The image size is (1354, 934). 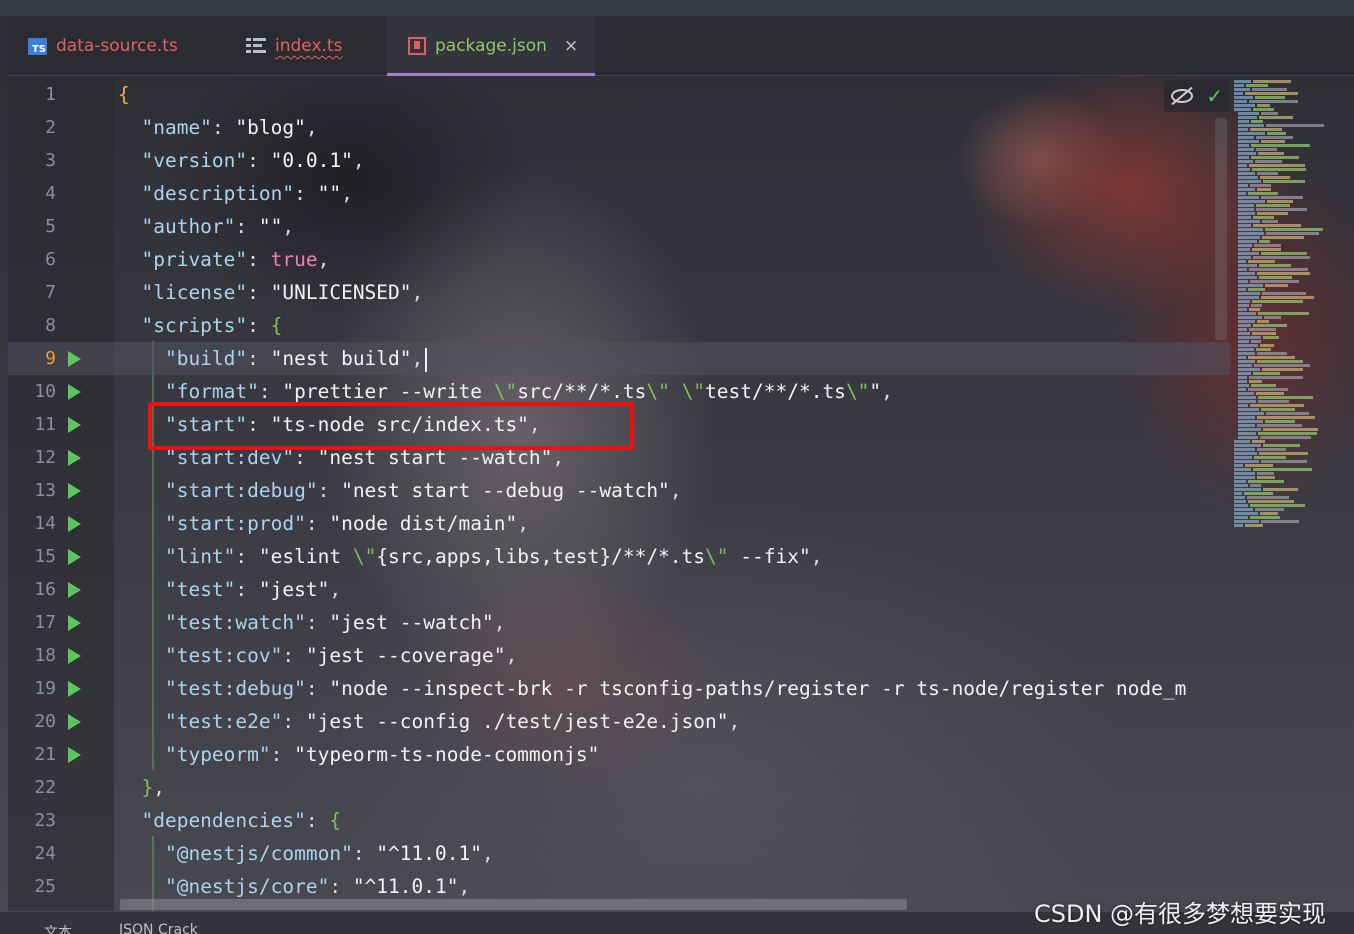 I want to click on code-token: {src,apps,libs,test}/**/*.ts, so click(x=541, y=556).